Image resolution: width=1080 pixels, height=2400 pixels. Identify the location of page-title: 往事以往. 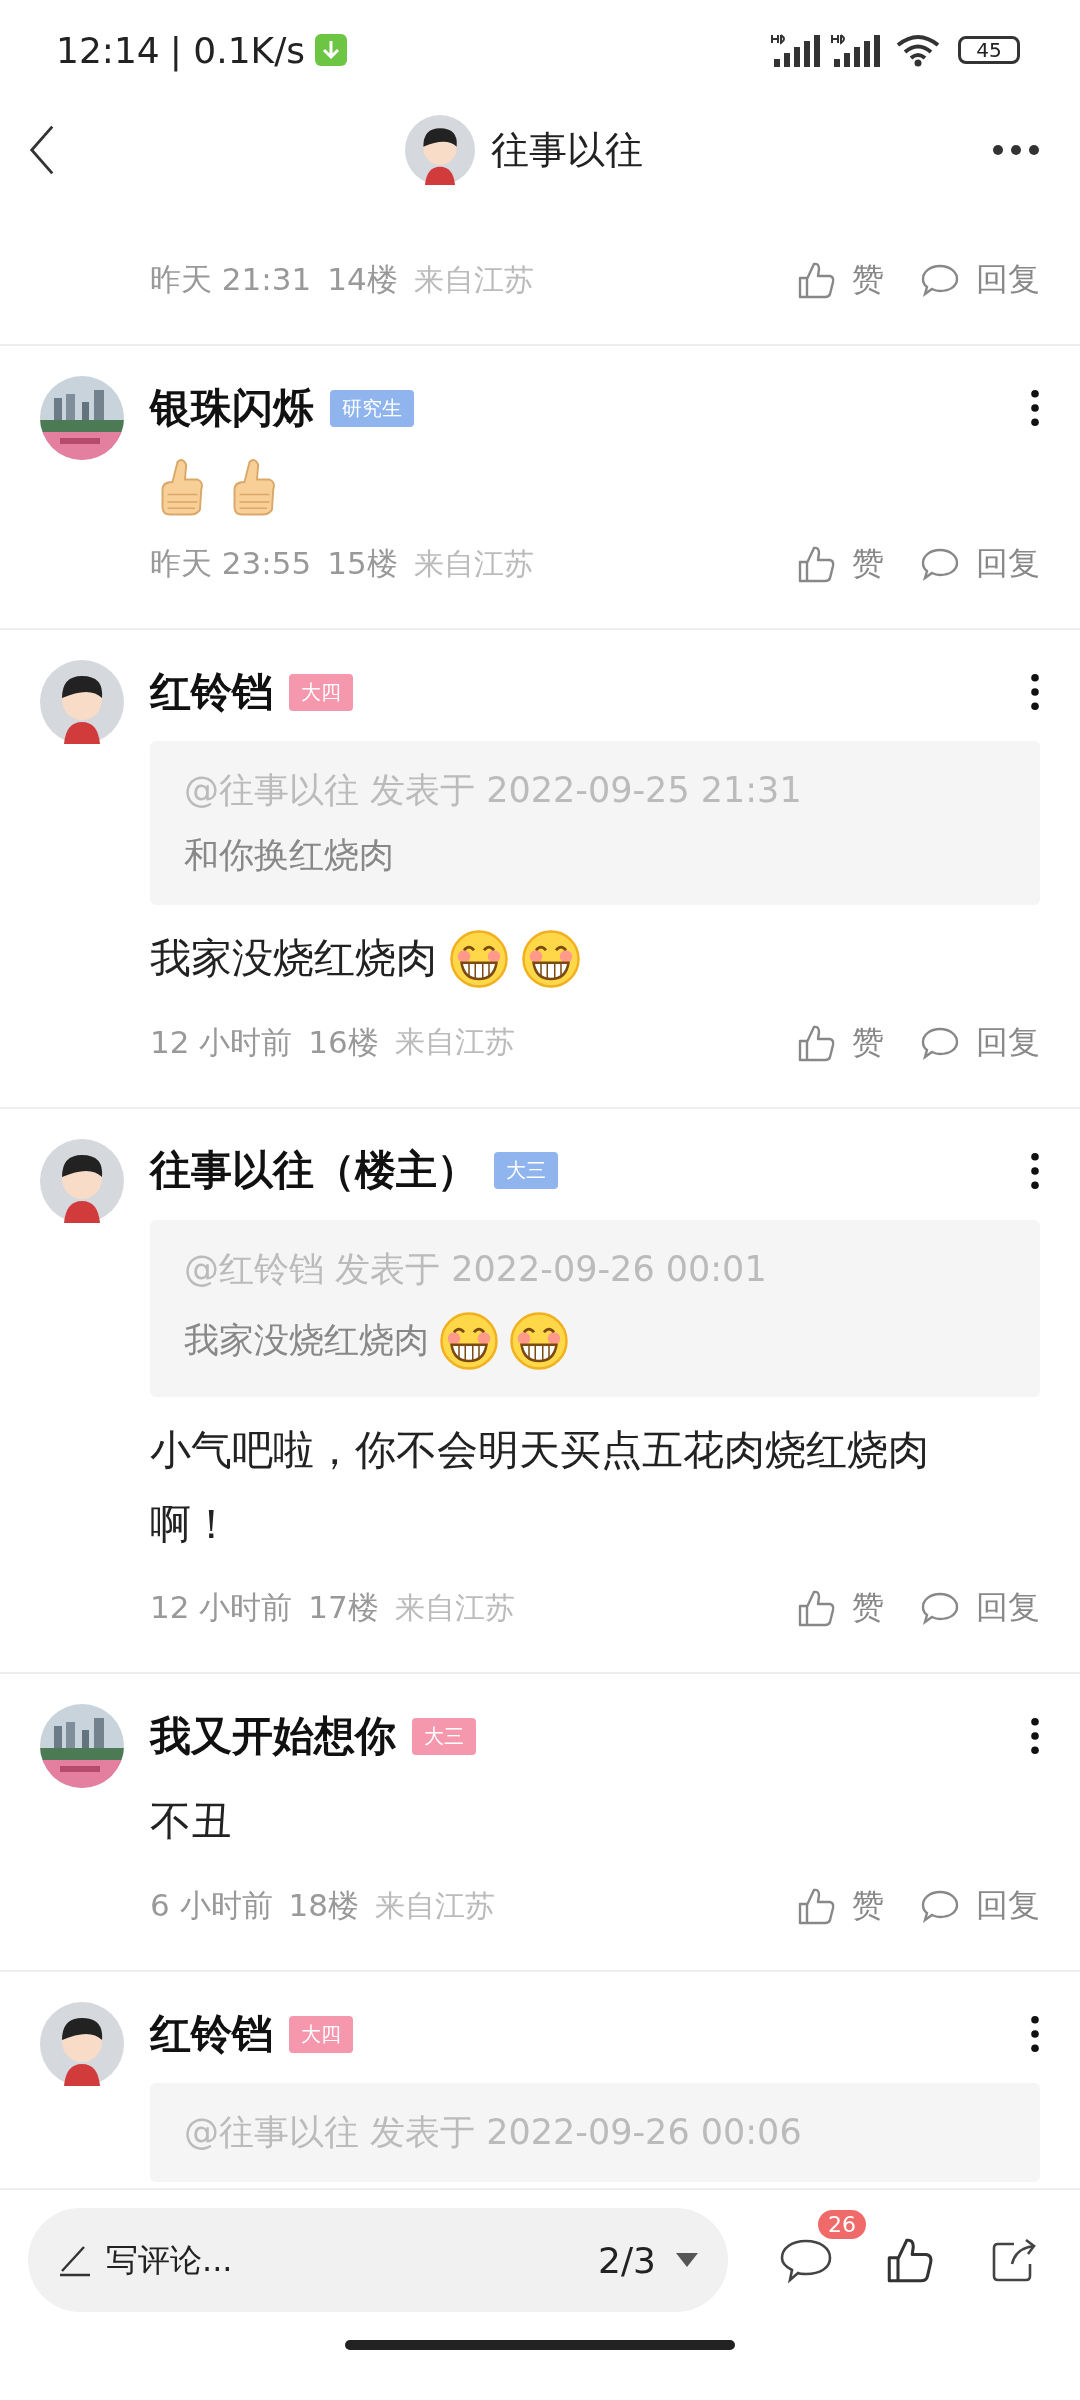
(567, 150).